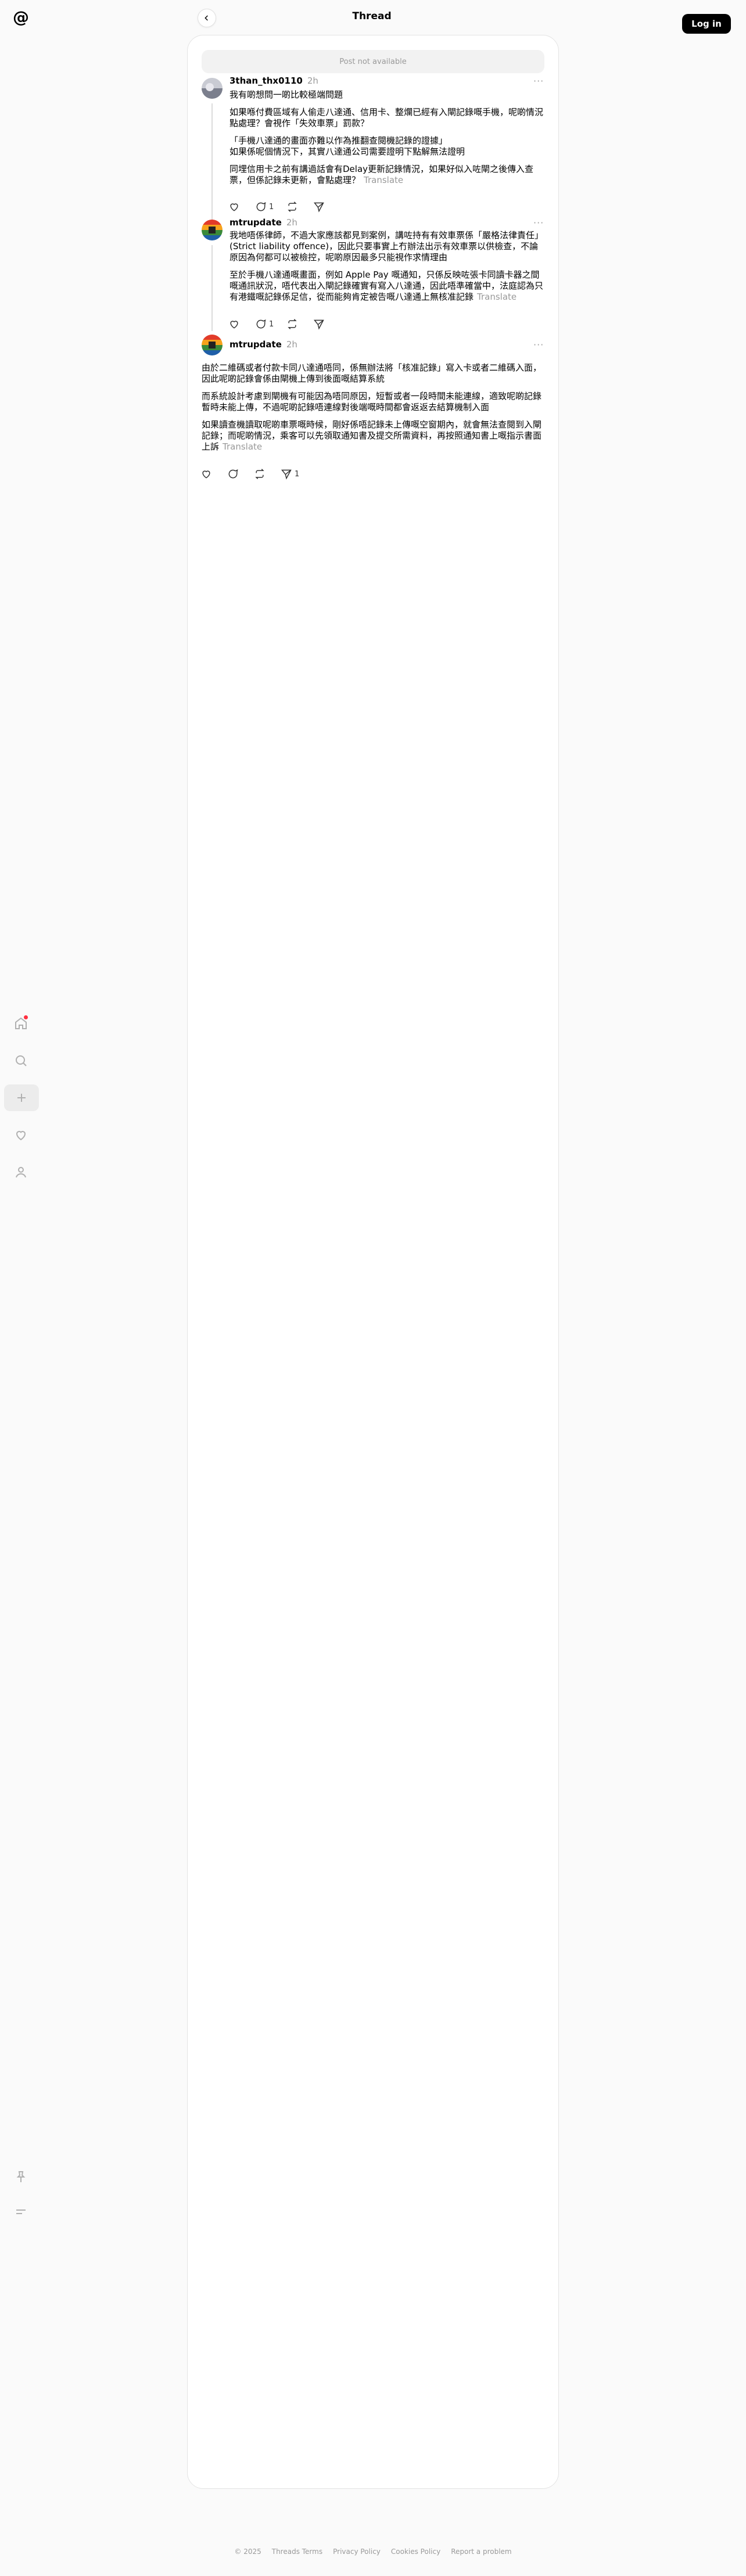  I want to click on profile-icon, so click(20, 1172).